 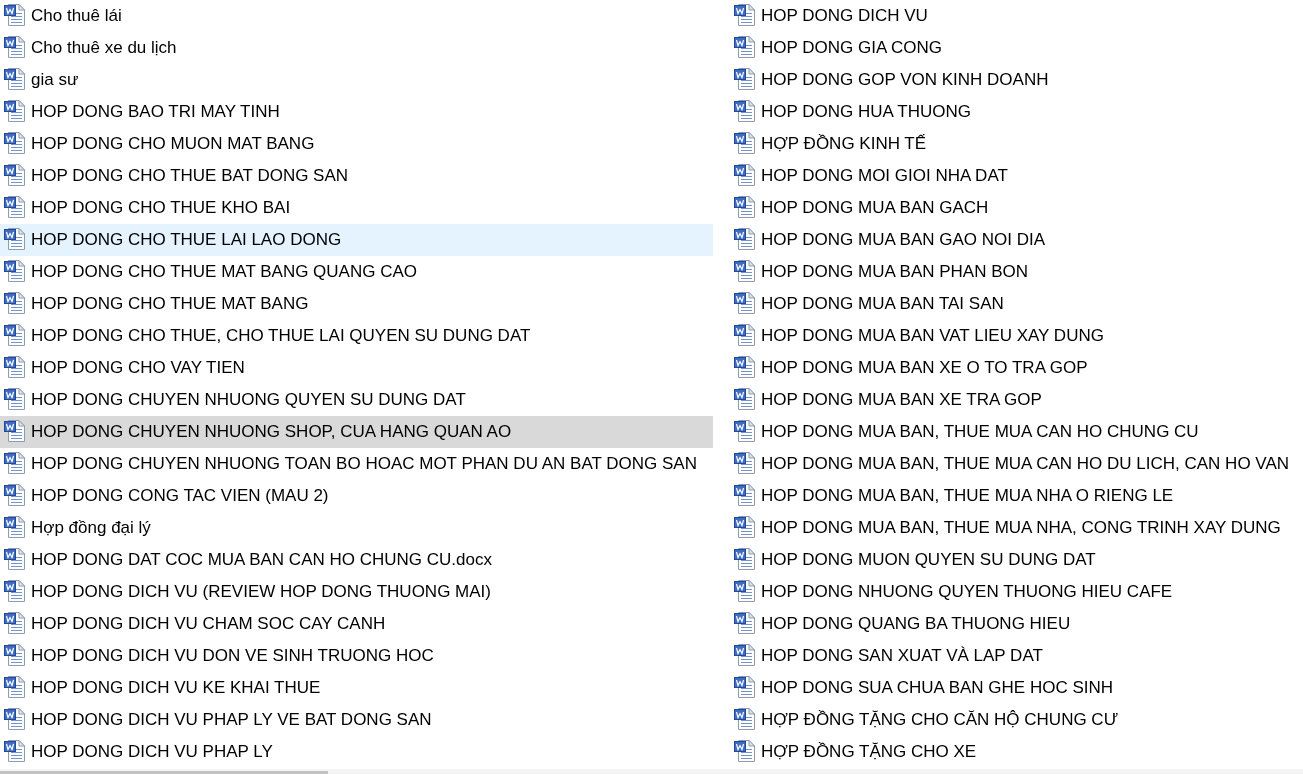 What do you see at coordinates (356, 592) in the screenshot?
I see `file-item: HOP DONG DICH VU (REVIEW HOP DONG THUONG MAI)` at bounding box center [356, 592].